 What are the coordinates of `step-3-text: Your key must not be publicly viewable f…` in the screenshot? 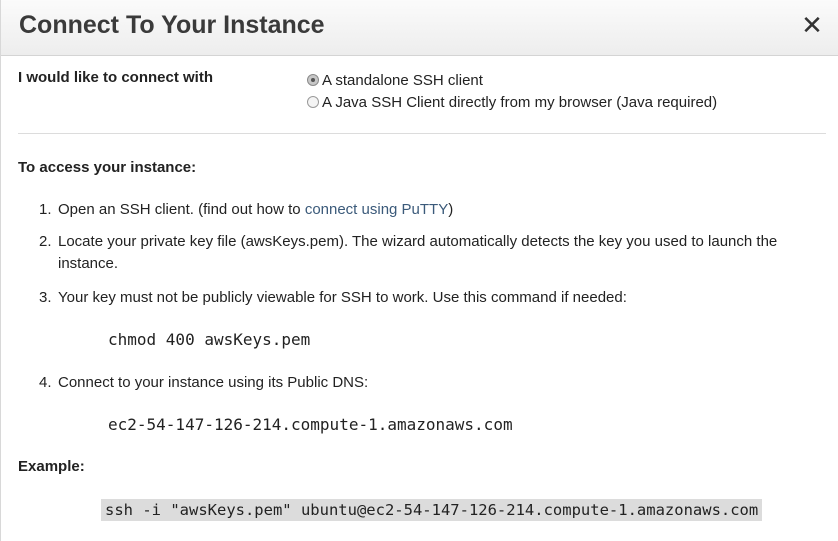 It's located at (342, 297).